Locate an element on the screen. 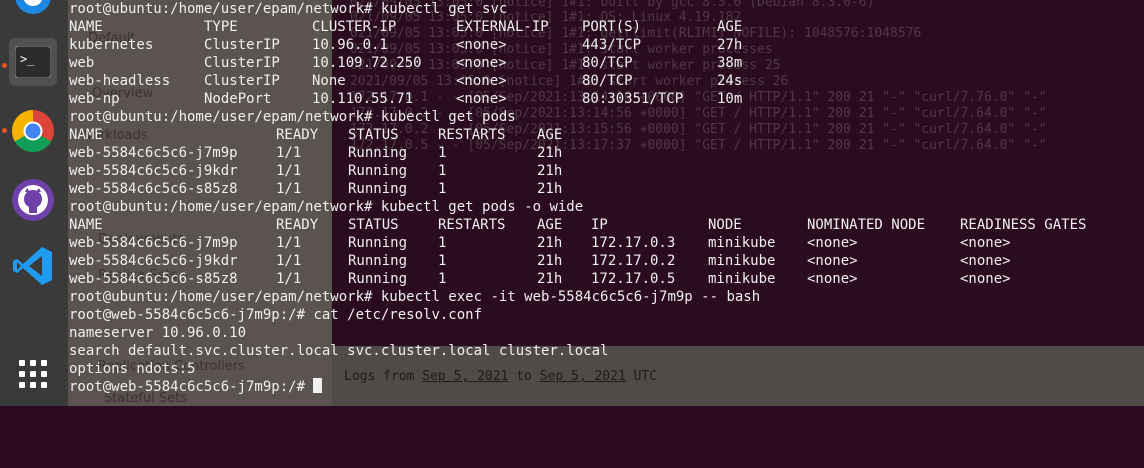 The image size is (1144, 468). terminal-icon: >_ is located at coordinates (33, 62).